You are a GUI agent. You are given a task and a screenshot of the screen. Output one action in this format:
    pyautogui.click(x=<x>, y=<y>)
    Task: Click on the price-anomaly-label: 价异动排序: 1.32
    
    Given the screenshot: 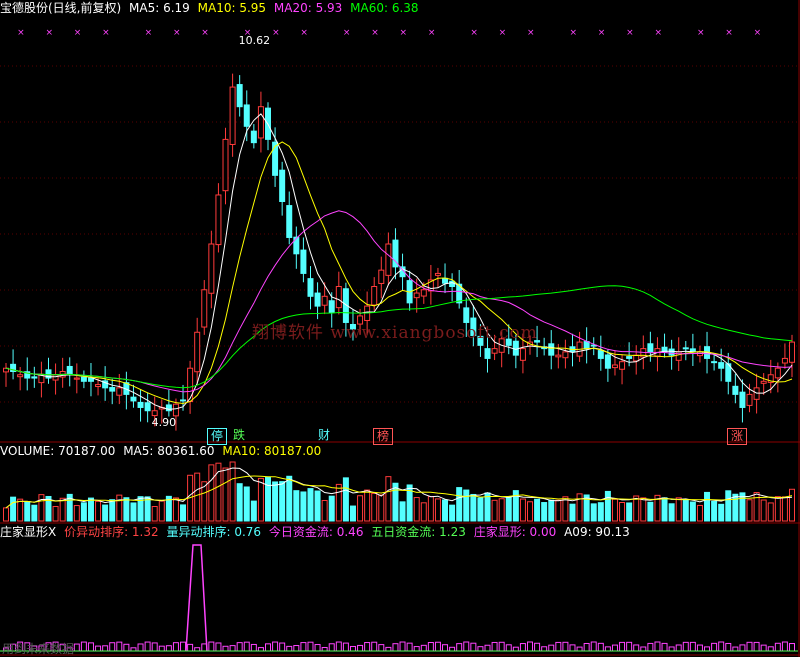 What is the action you would take?
    pyautogui.click(x=111, y=532)
    